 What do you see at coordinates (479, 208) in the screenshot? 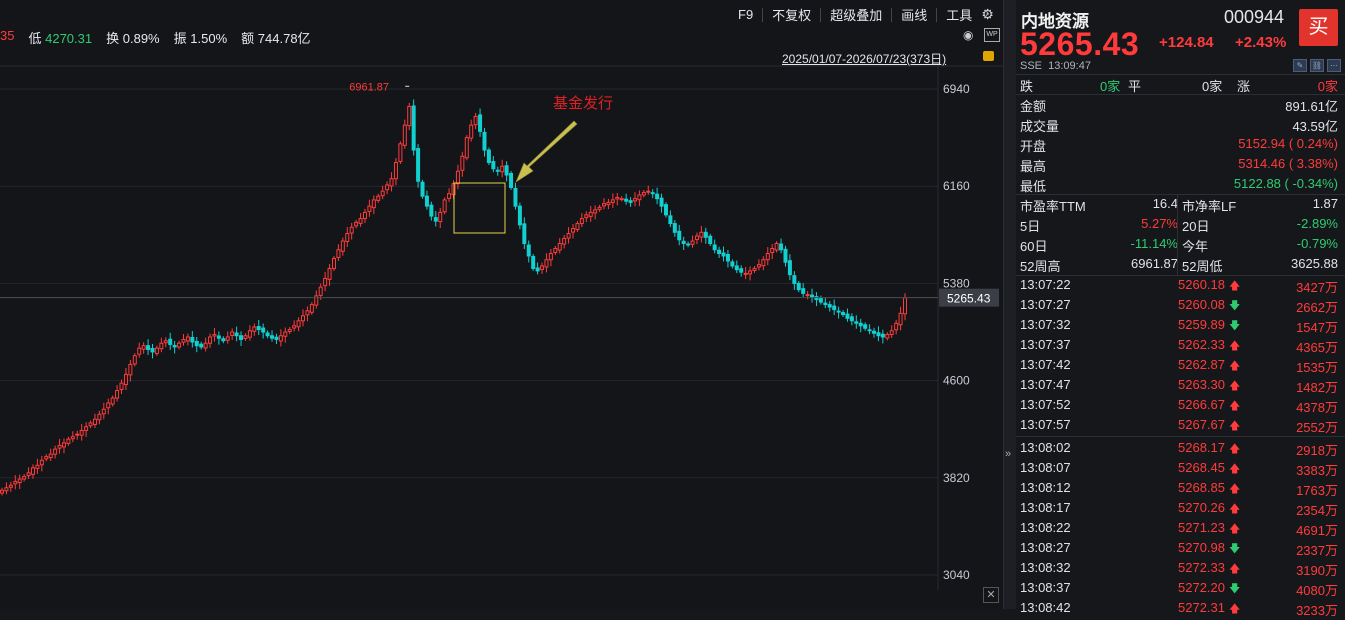
I see `annotation-box` at bounding box center [479, 208].